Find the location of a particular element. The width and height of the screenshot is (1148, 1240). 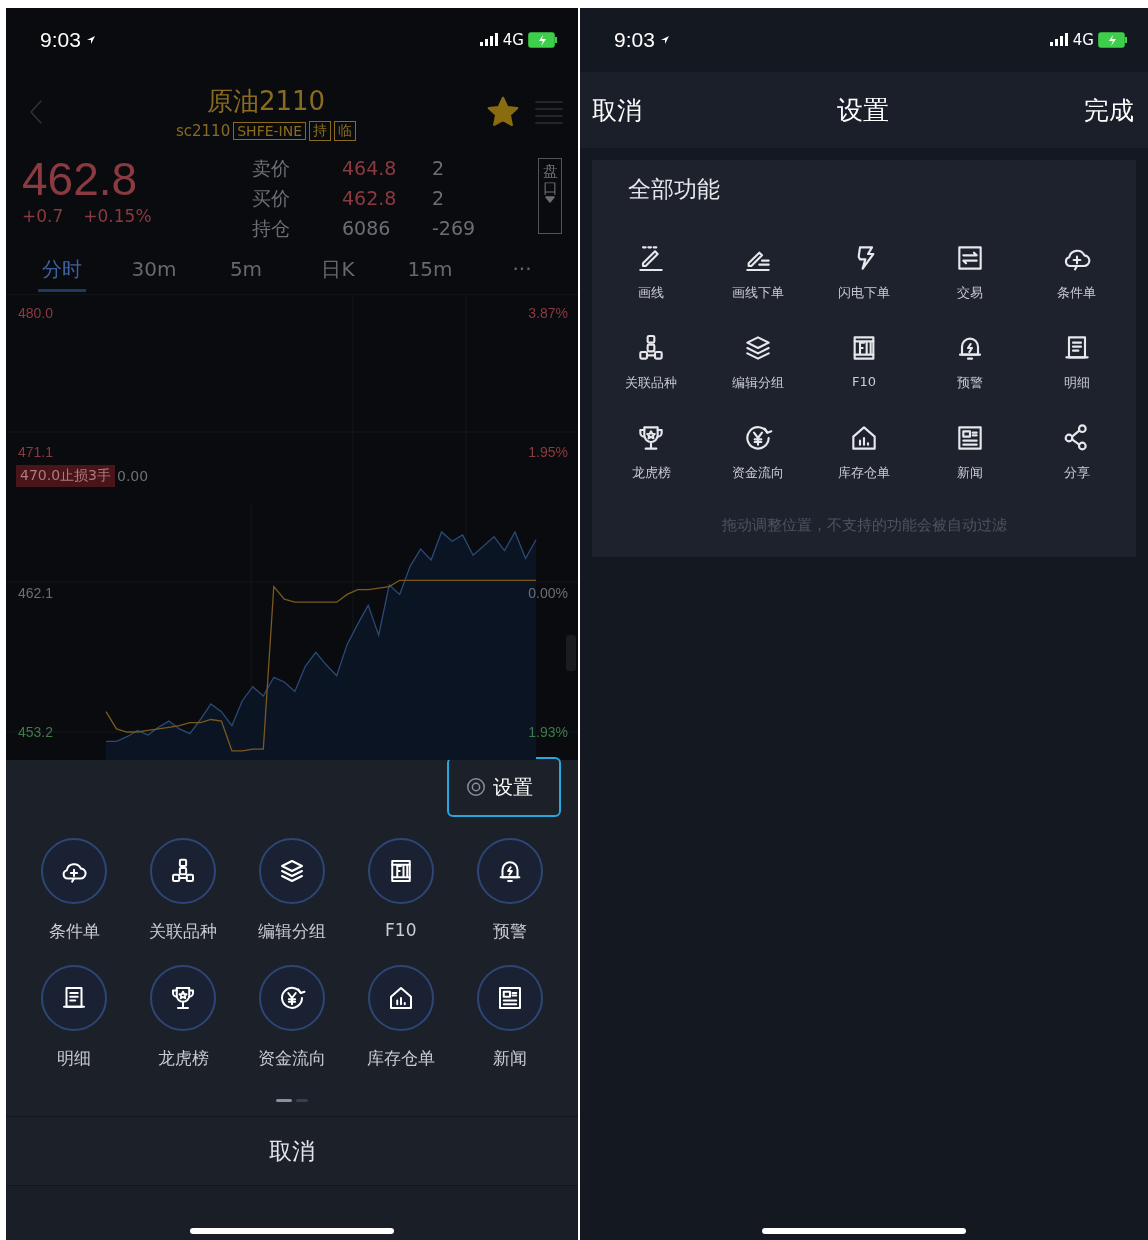

exchange-tag: 持 is located at coordinates (320, 130).